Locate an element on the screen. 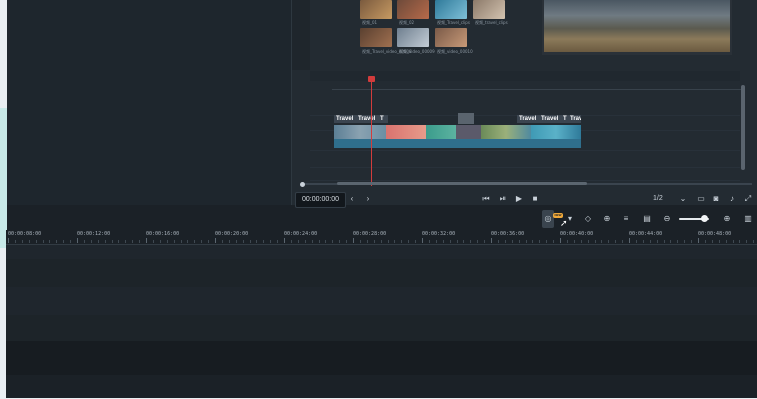  volume-icon: ♪ is located at coordinates (732, 199).